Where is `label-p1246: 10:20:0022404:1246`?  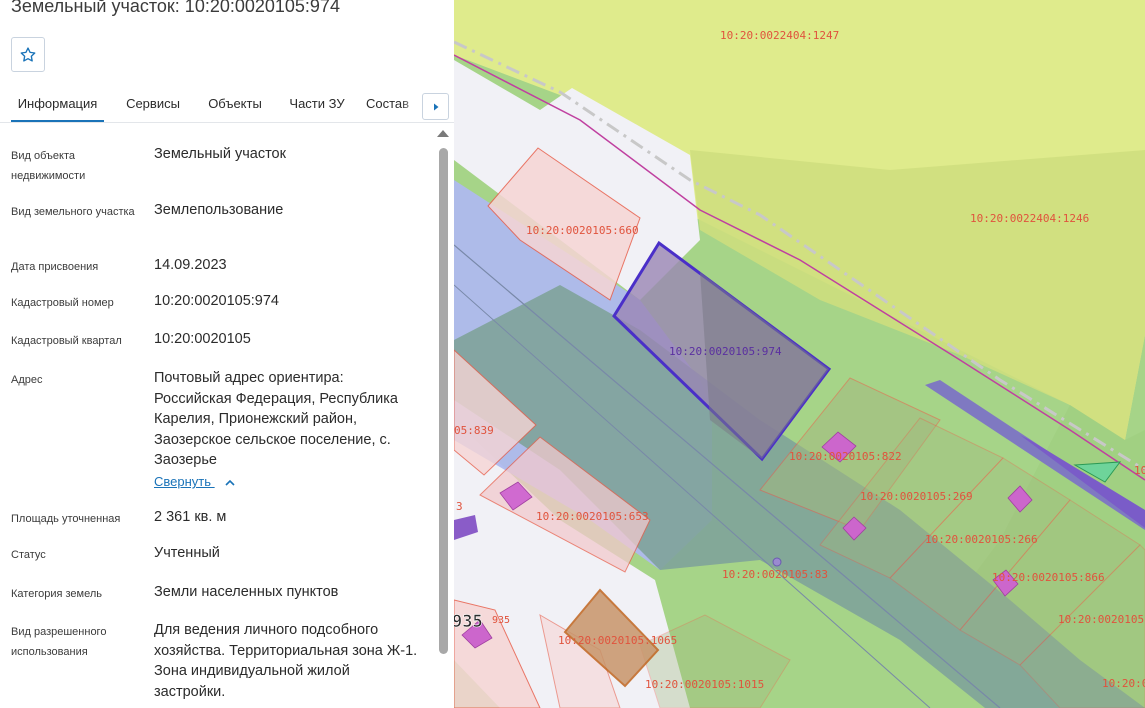
label-p1246: 10:20:0022404:1246 is located at coordinates (1029, 218).